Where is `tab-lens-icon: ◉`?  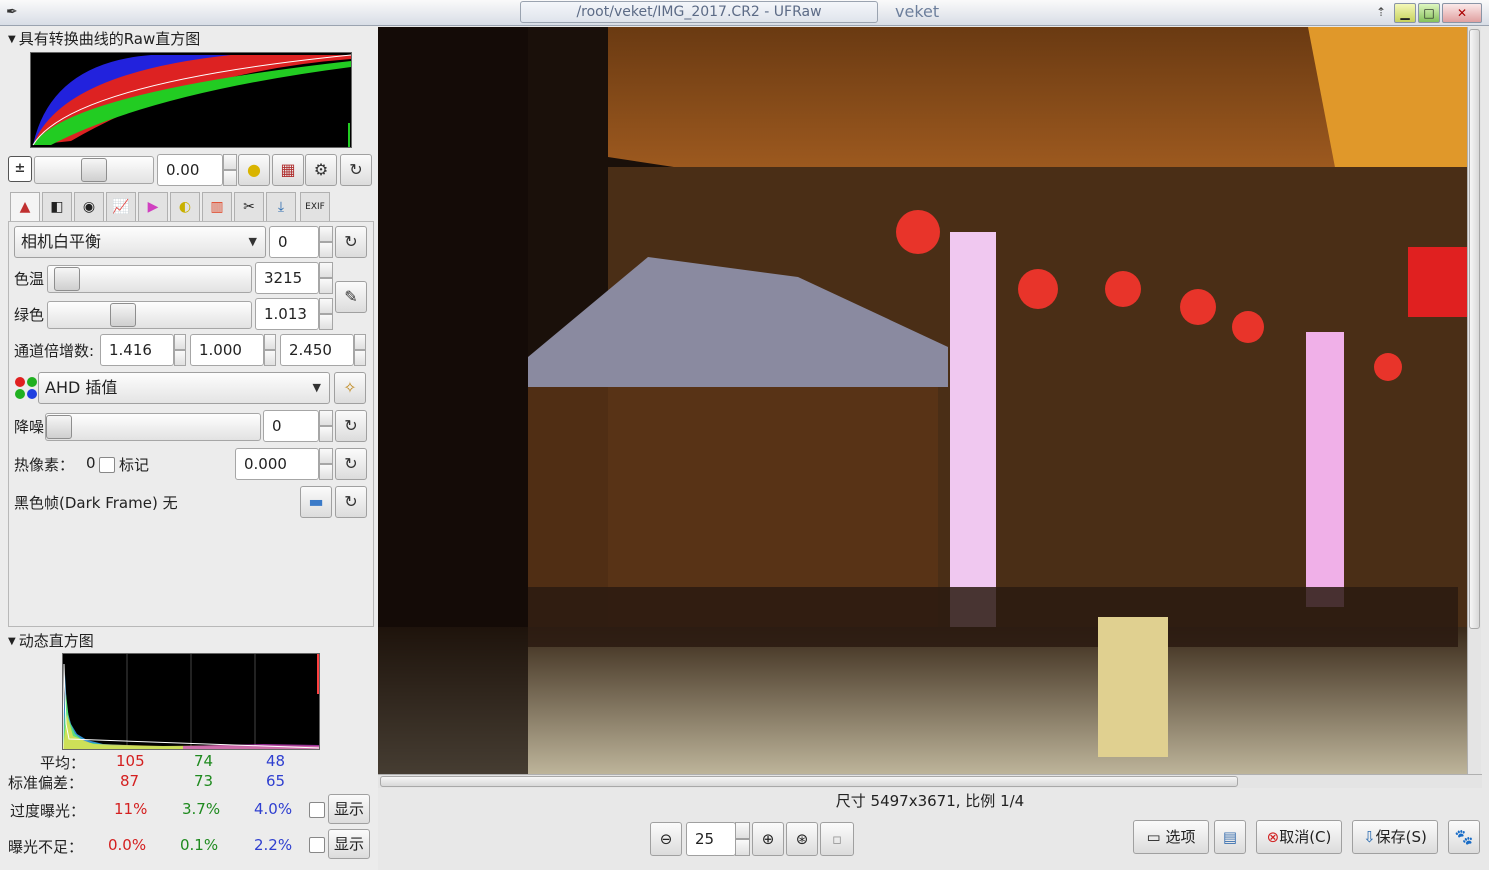
tab-lens-icon: ◉ is located at coordinates (89, 207).